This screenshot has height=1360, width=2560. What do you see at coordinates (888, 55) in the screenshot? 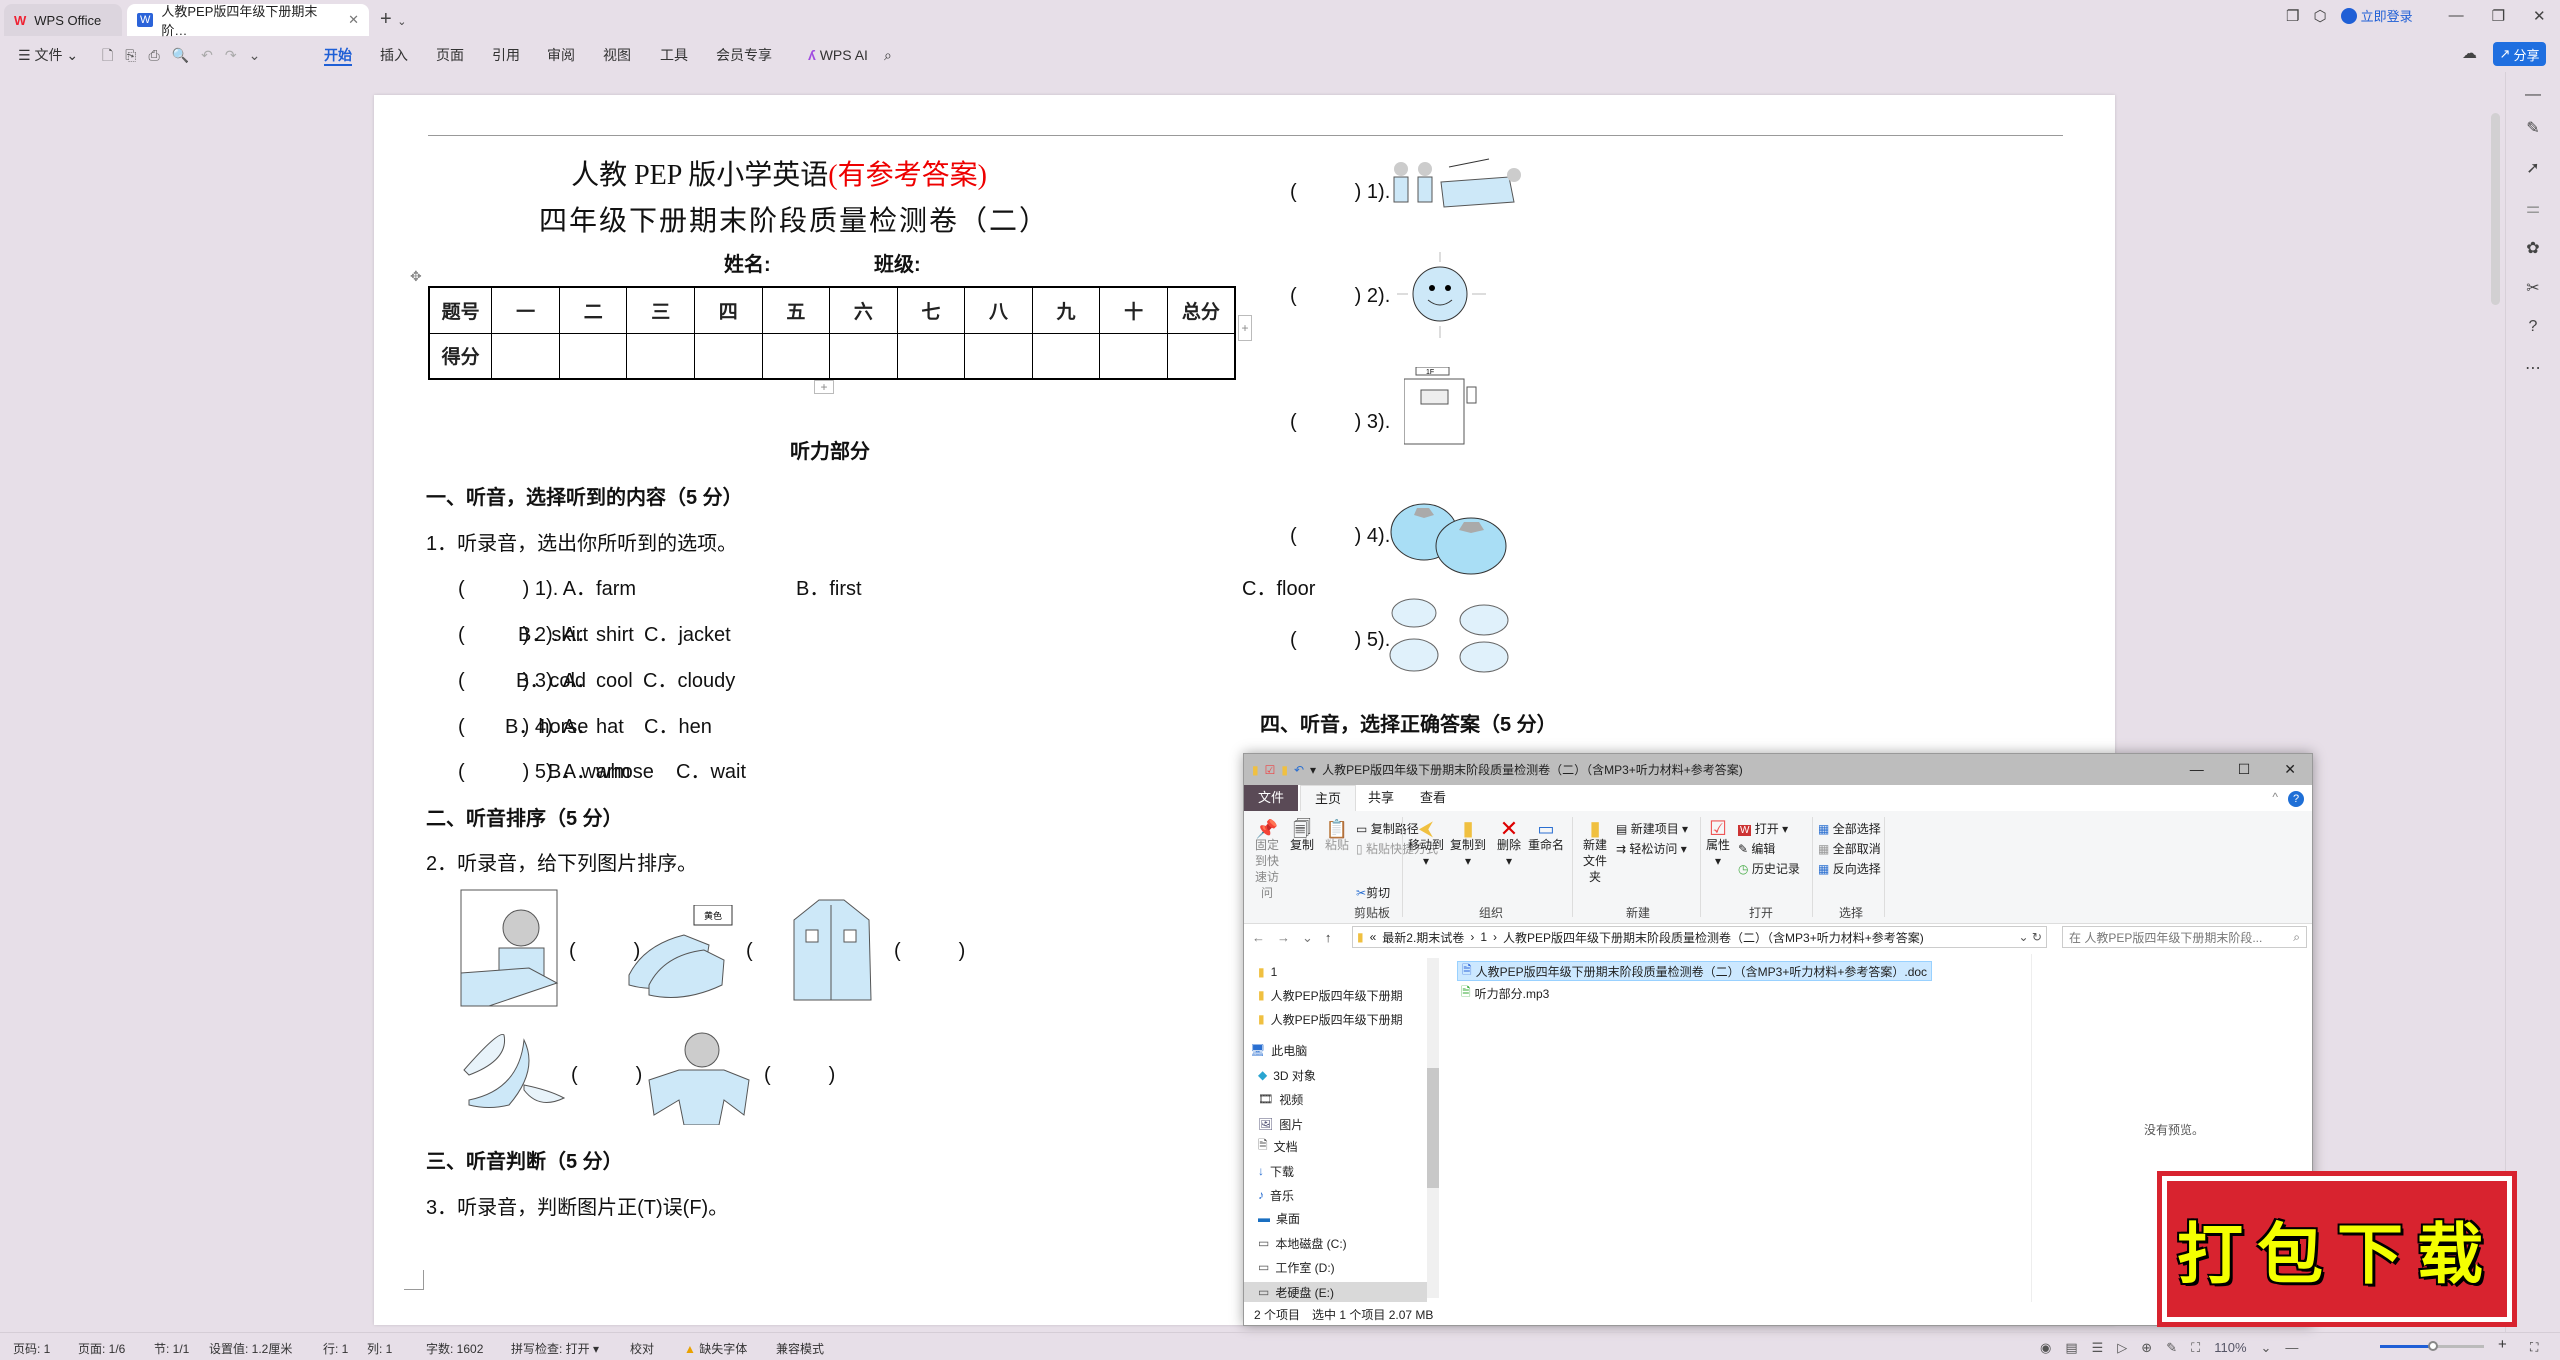
I see `search-icon: ⌕` at bounding box center [888, 55].